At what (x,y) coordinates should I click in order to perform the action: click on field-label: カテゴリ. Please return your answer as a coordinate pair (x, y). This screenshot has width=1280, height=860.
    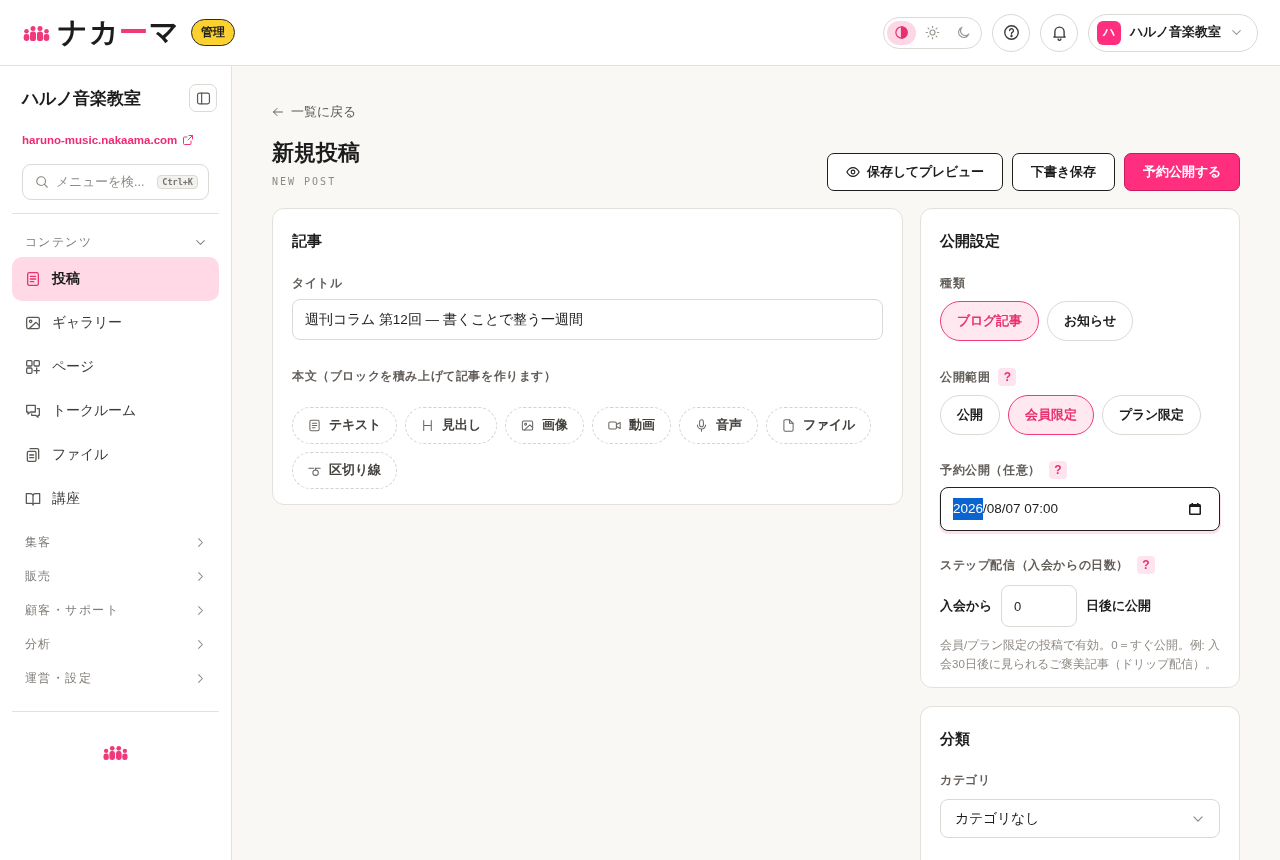
    Looking at the image, I should click on (965, 780).